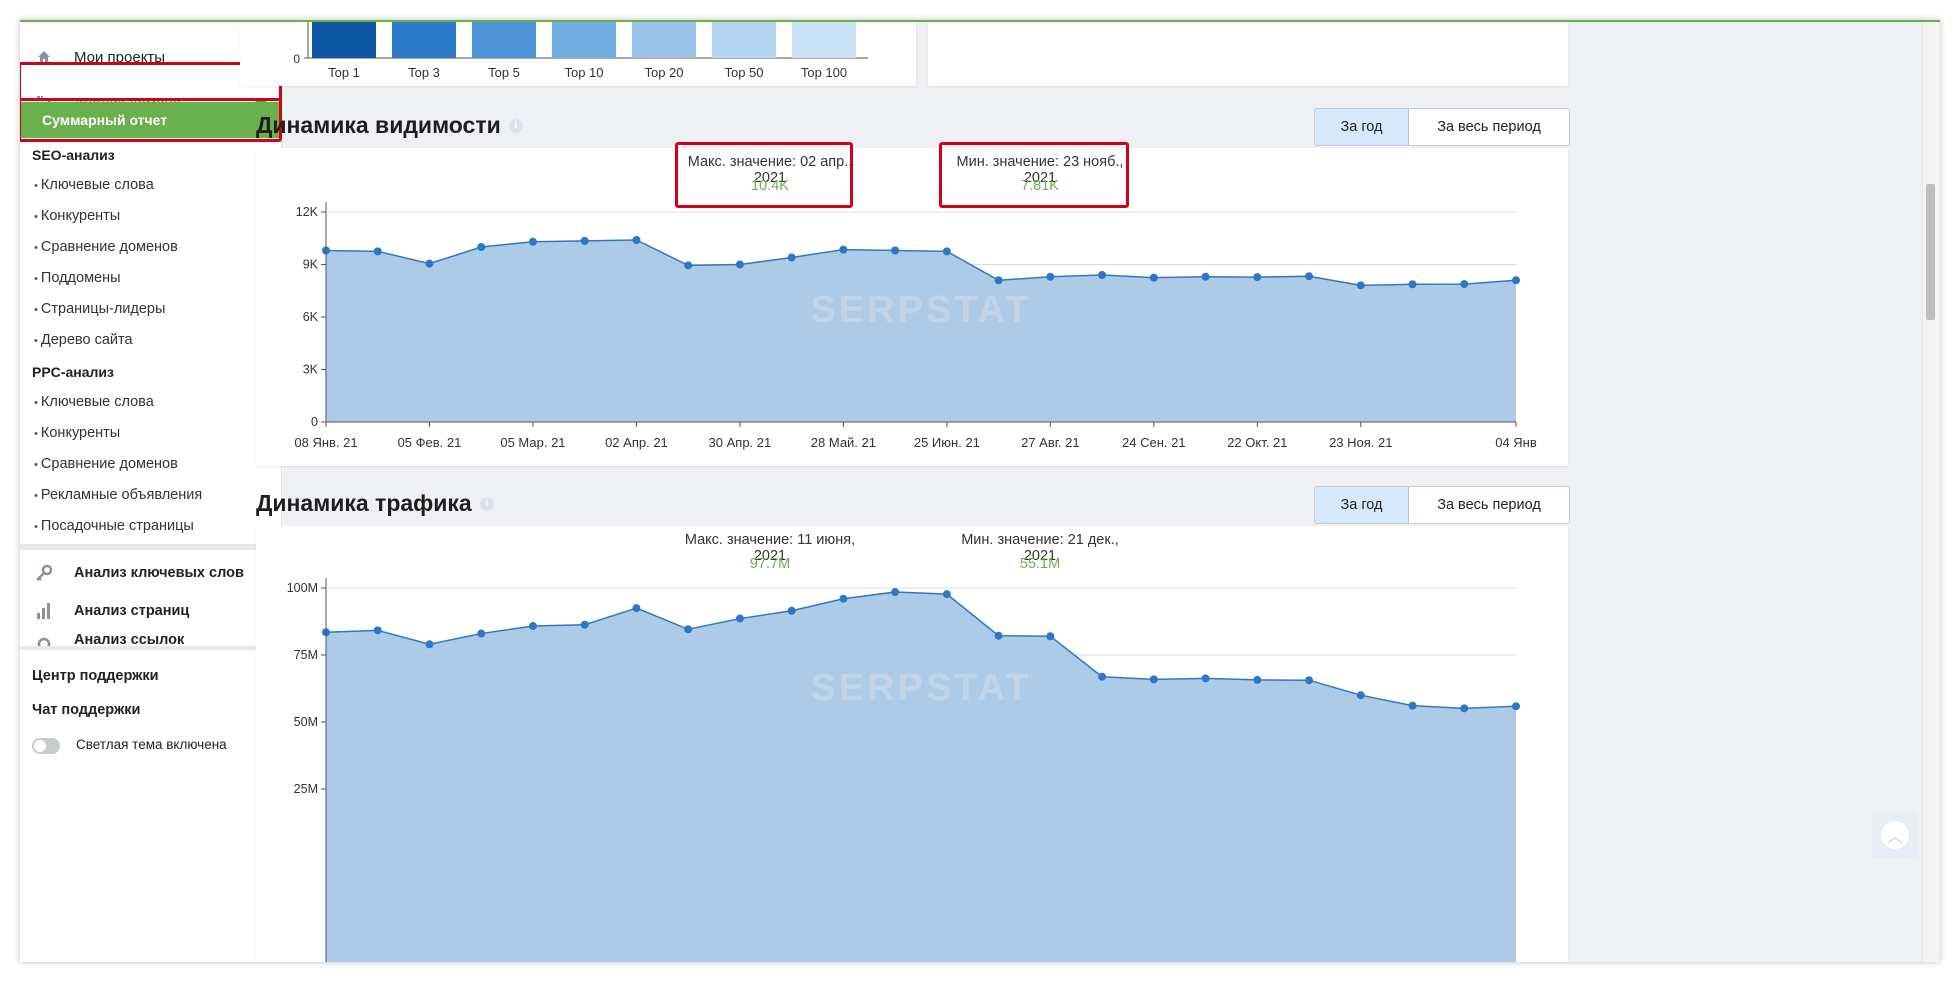  What do you see at coordinates (740, 442) in the screenshot?
I see `x-tick-label: 30 Апр. 21` at bounding box center [740, 442].